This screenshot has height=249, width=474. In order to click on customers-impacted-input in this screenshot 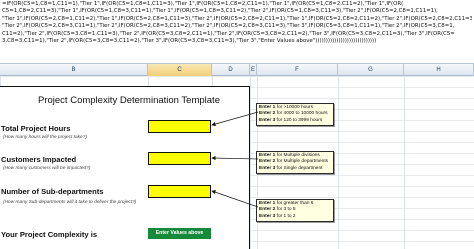, I will do `click(179, 158)`.